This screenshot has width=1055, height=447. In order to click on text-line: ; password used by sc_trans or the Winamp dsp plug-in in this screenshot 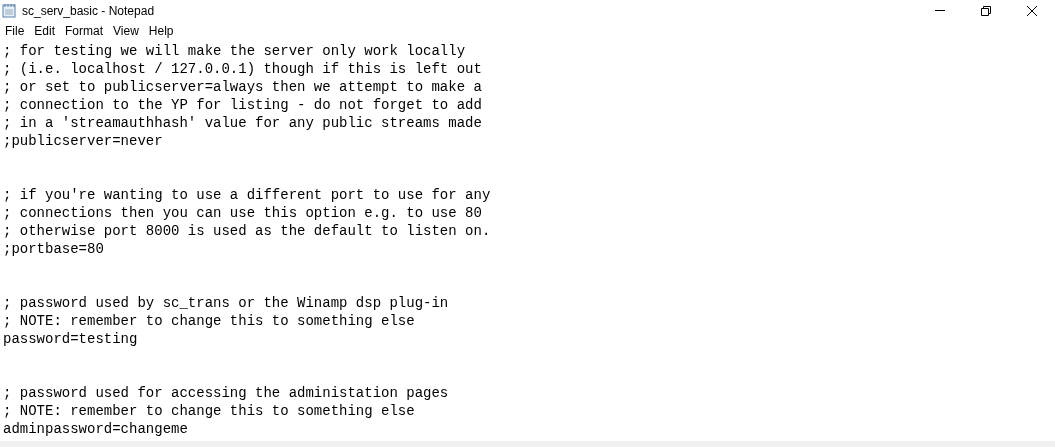, I will do `click(226, 303)`.